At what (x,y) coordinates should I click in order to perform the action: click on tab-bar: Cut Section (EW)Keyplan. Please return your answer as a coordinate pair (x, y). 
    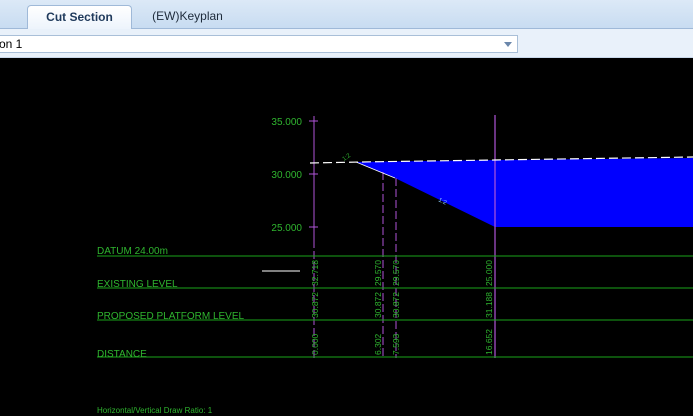
    Looking at the image, I should click on (346, 14).